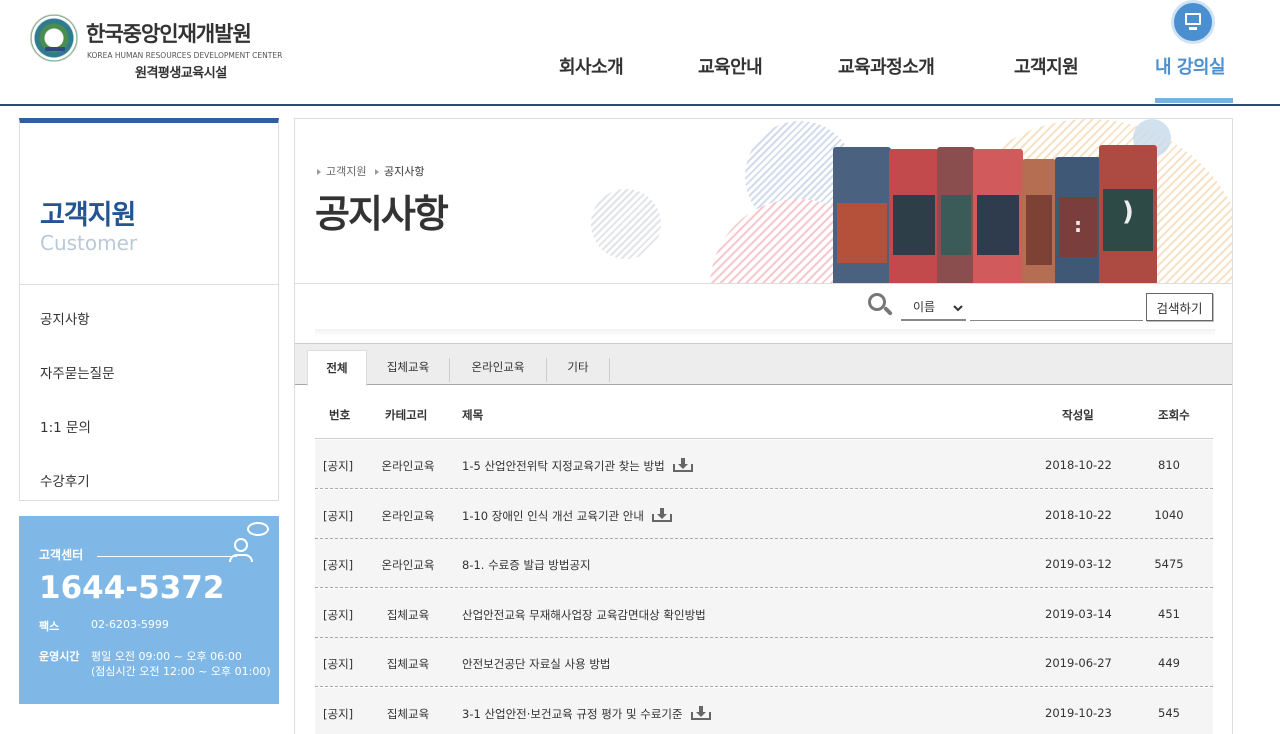 The width and height of the screenshot is (1280, 734). I want to click on breadcrumb: 고객지원 공지사항, so click(370, 171).